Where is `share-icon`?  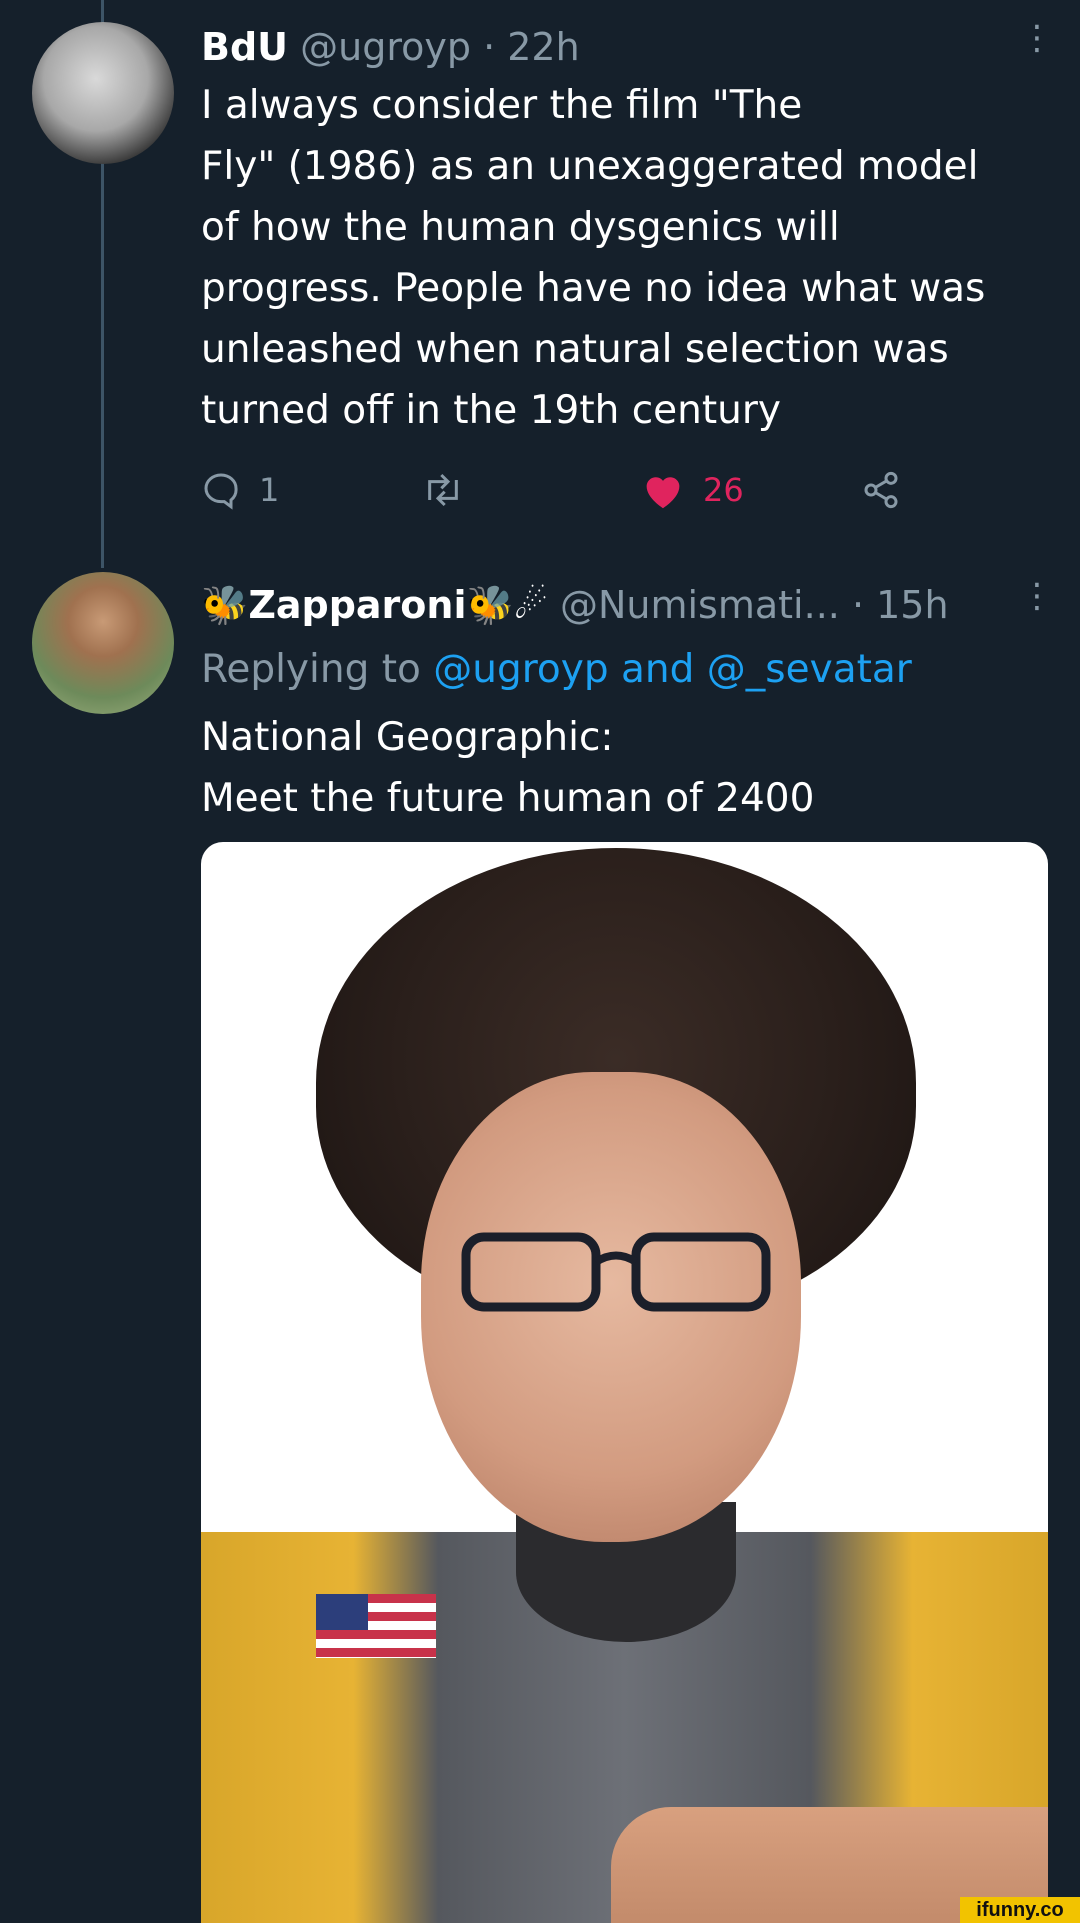
share-icon is located at coordinates (881, 490).